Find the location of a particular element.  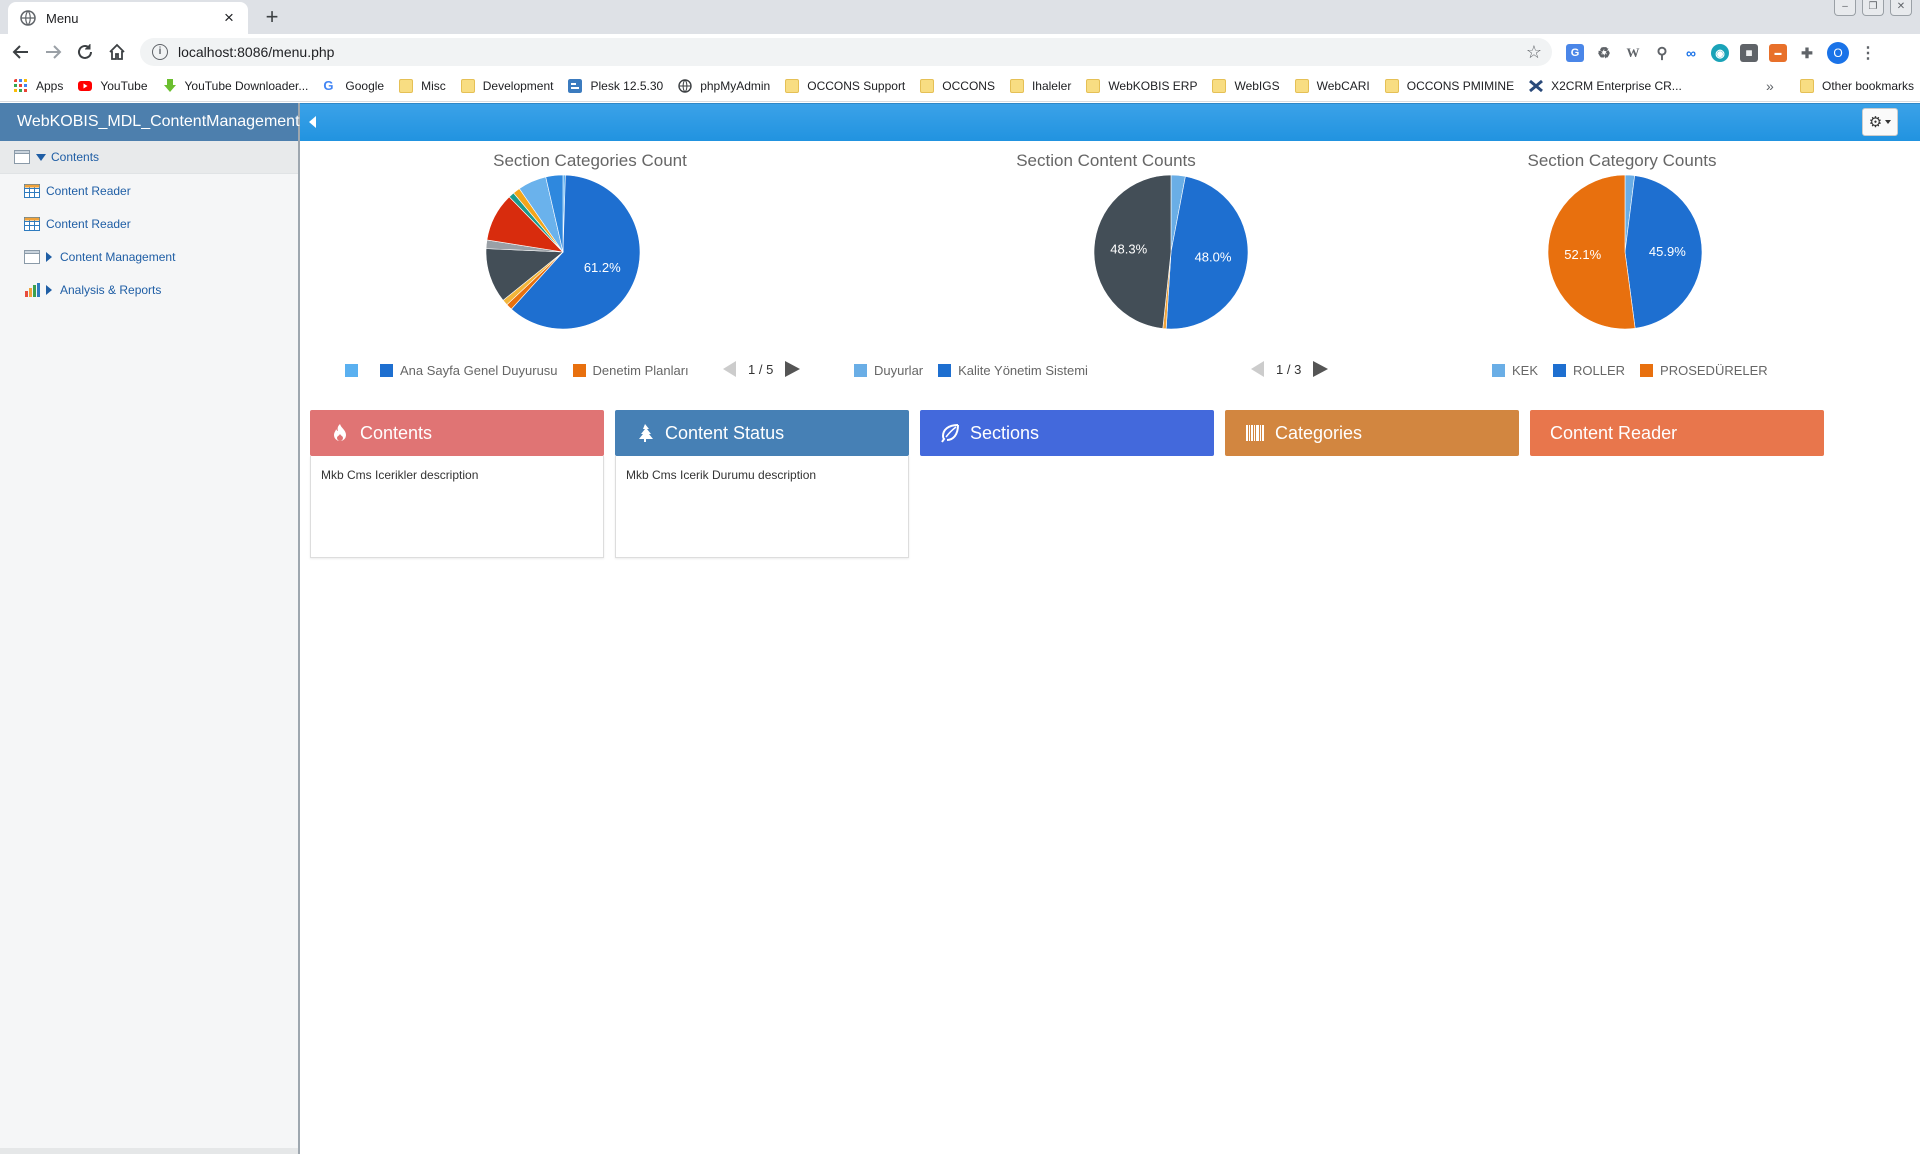

forward-button is located at coordinates (53, 52).